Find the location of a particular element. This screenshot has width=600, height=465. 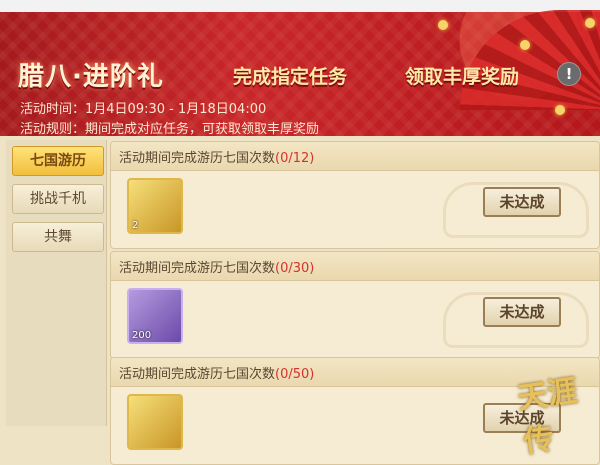

task-header: 活动期间完成游历七国次数(0/12) is located at coordinates (355, 156).